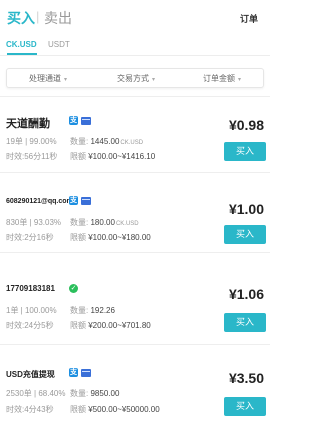 The width and height of the screenshot is (320, 434). I want to click on filter-trade-method: 交易方式 ▾, so click(136, 78).